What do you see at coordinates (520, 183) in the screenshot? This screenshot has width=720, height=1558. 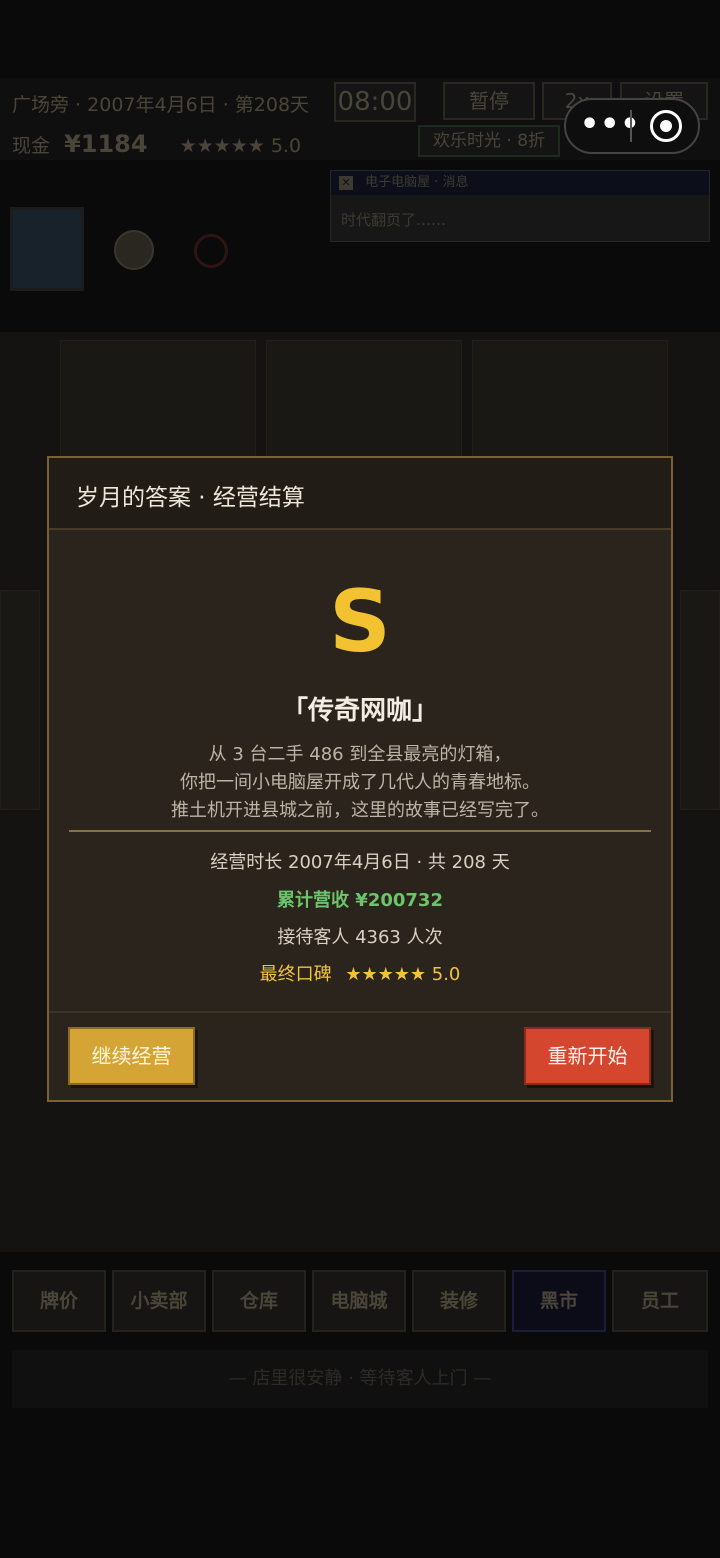 I see `notice-header: ✕ 电子电脑屋 · 消息` at bounding box center [520, 183].